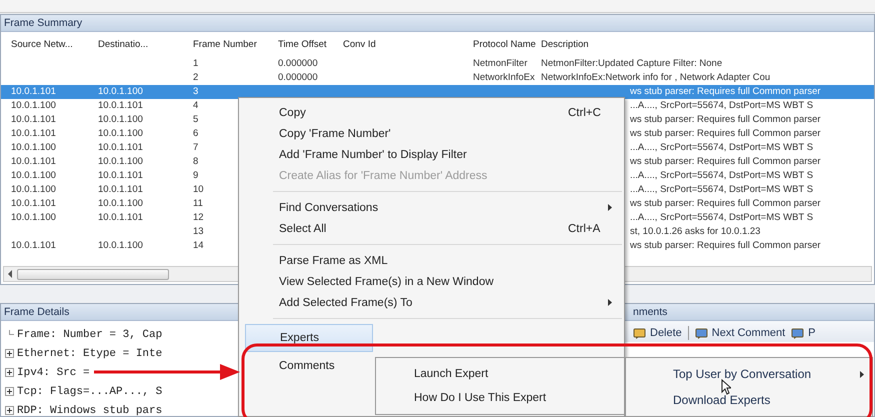  Describe the element at coordinates (437, 23) in the screenshot. I see `panel-title: Frame Summary` at that location.